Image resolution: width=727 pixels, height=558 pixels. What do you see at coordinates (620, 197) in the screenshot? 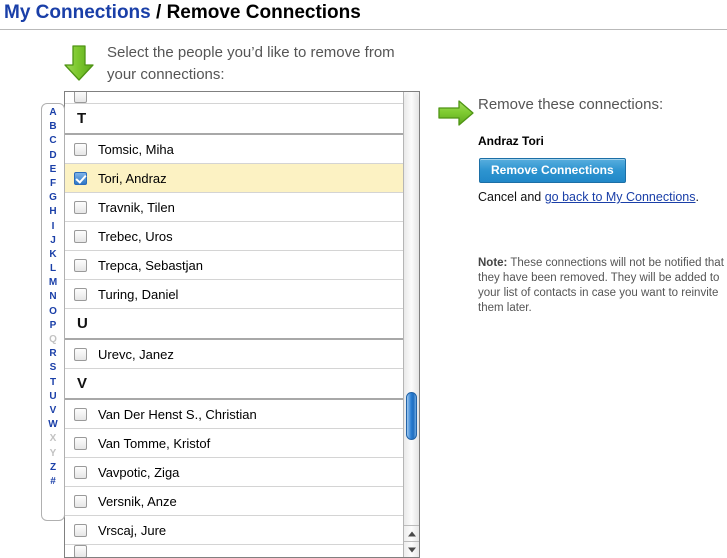
I see `go-back-to-my-connections-link: go back to My Connections` at bounding box center [620, 197].